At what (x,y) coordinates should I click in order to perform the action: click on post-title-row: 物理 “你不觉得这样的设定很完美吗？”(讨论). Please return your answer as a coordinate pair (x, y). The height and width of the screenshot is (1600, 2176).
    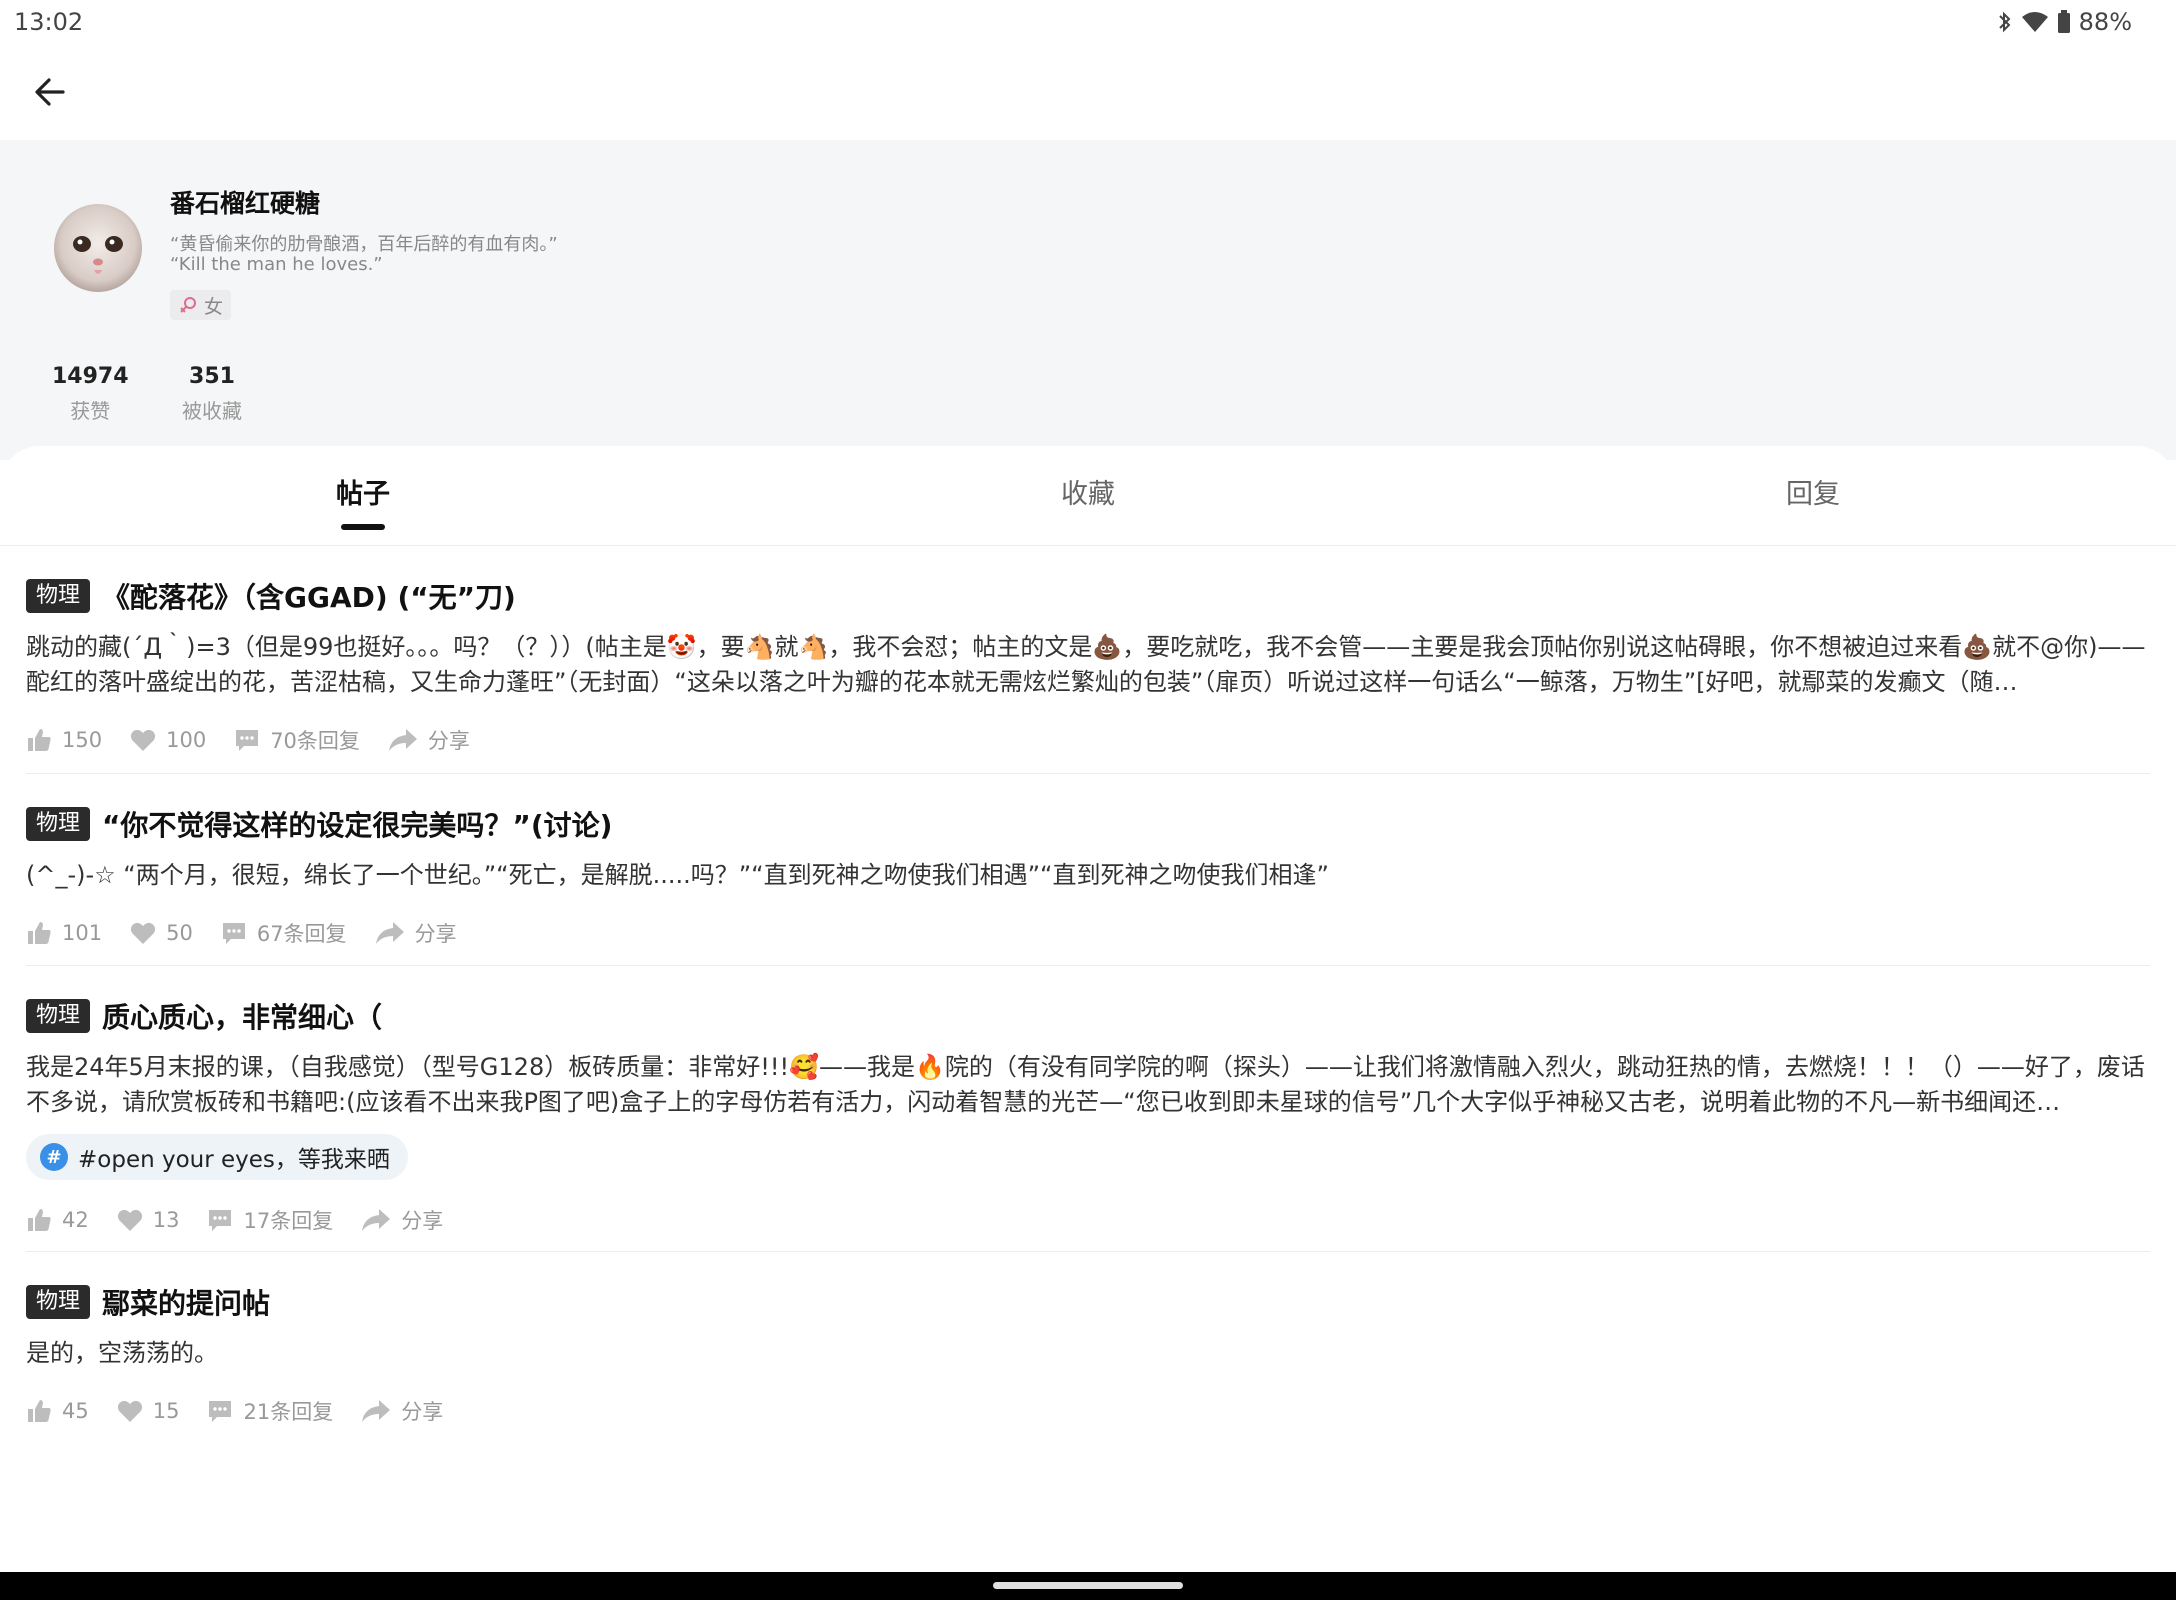
    Looking at the image, I should click on (1088, 824).